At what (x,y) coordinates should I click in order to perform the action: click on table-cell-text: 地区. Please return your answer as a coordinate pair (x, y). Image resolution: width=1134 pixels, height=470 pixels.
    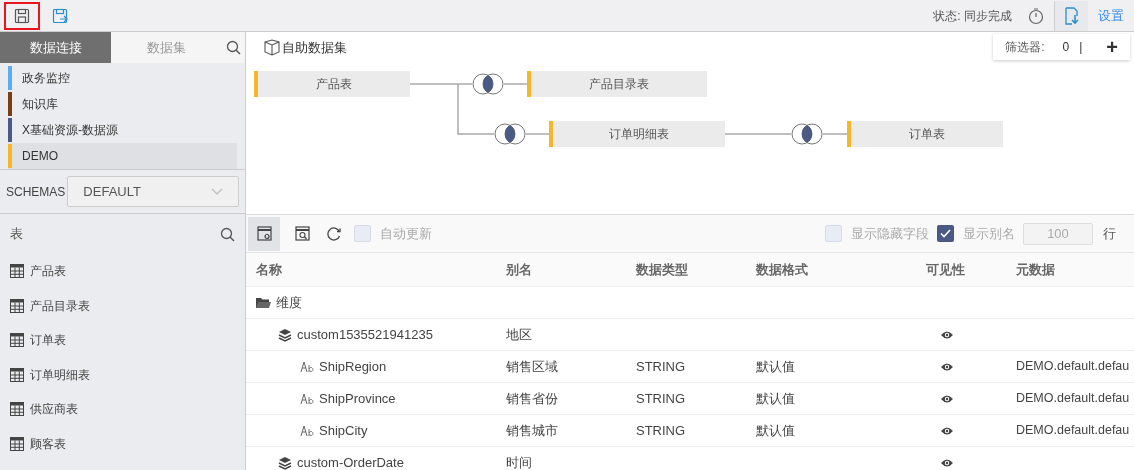
    Looking at the image, I should click on (519, 334).